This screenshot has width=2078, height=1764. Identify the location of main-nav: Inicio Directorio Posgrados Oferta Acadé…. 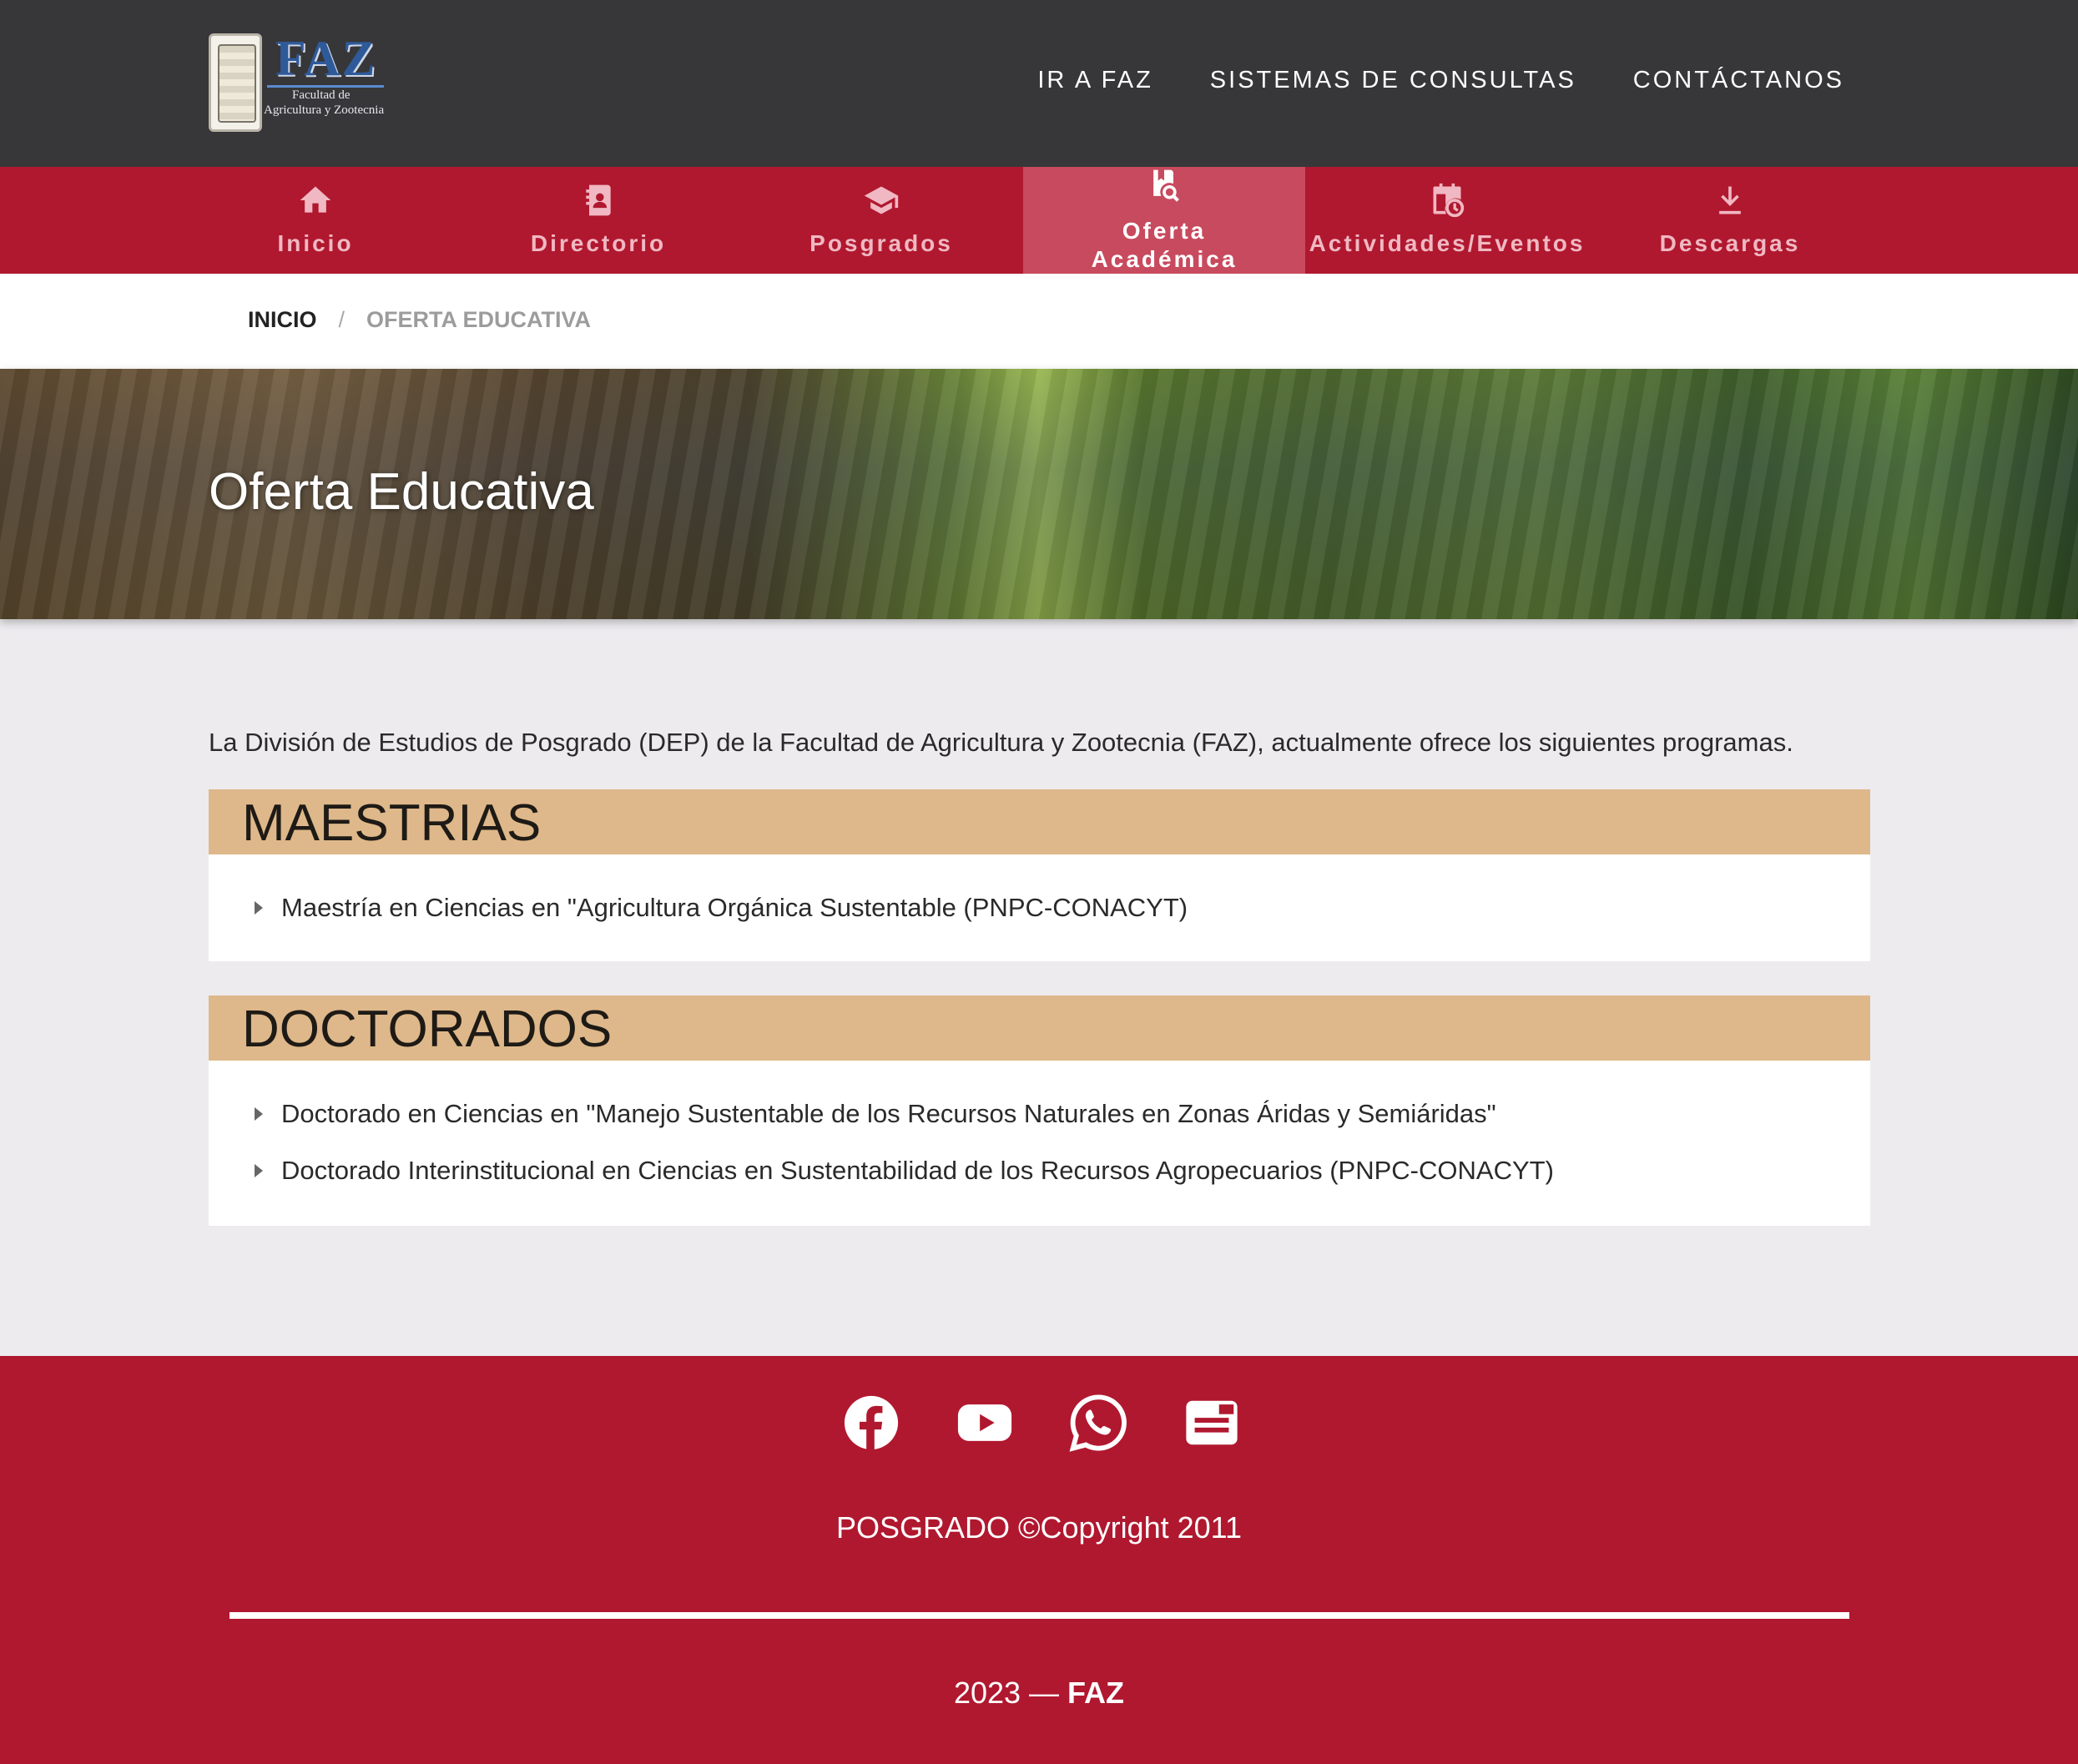
(1039, 220).